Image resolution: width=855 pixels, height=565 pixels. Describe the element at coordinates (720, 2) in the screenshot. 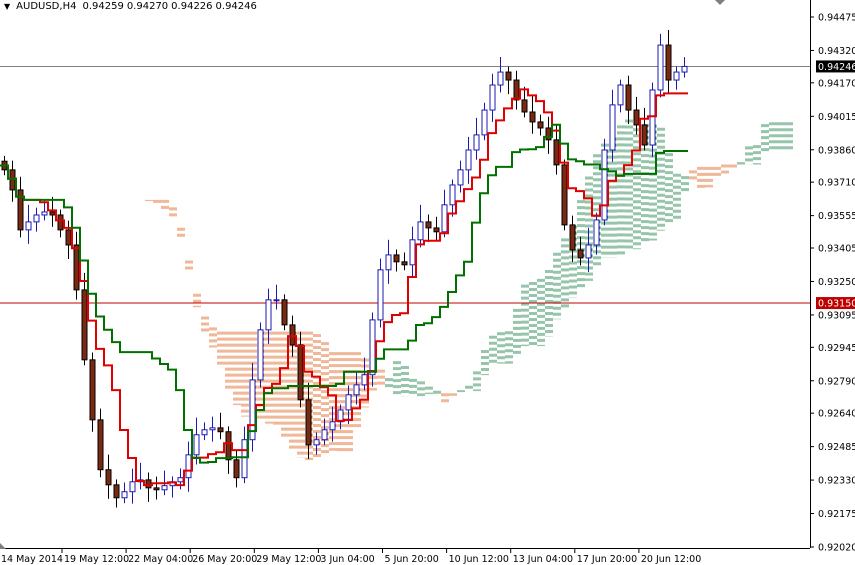

I see `chart-shift-marker-icon` at that location.